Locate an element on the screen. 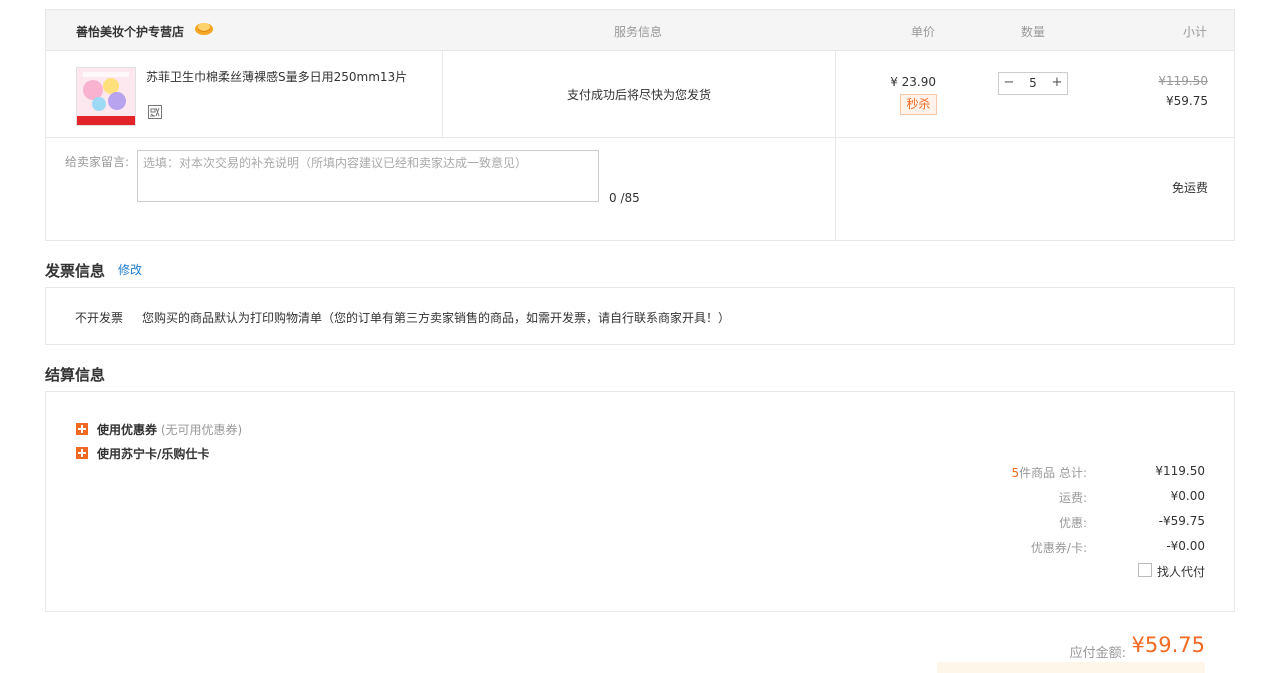 This screenshot has width=1274, height=673. submit-bar is located at coordinates (1071, 667).